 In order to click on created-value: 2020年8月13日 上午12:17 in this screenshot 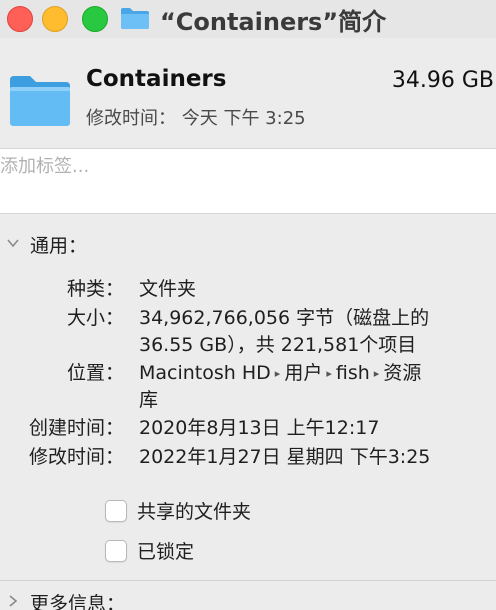, I will do `click(259, 428)`.